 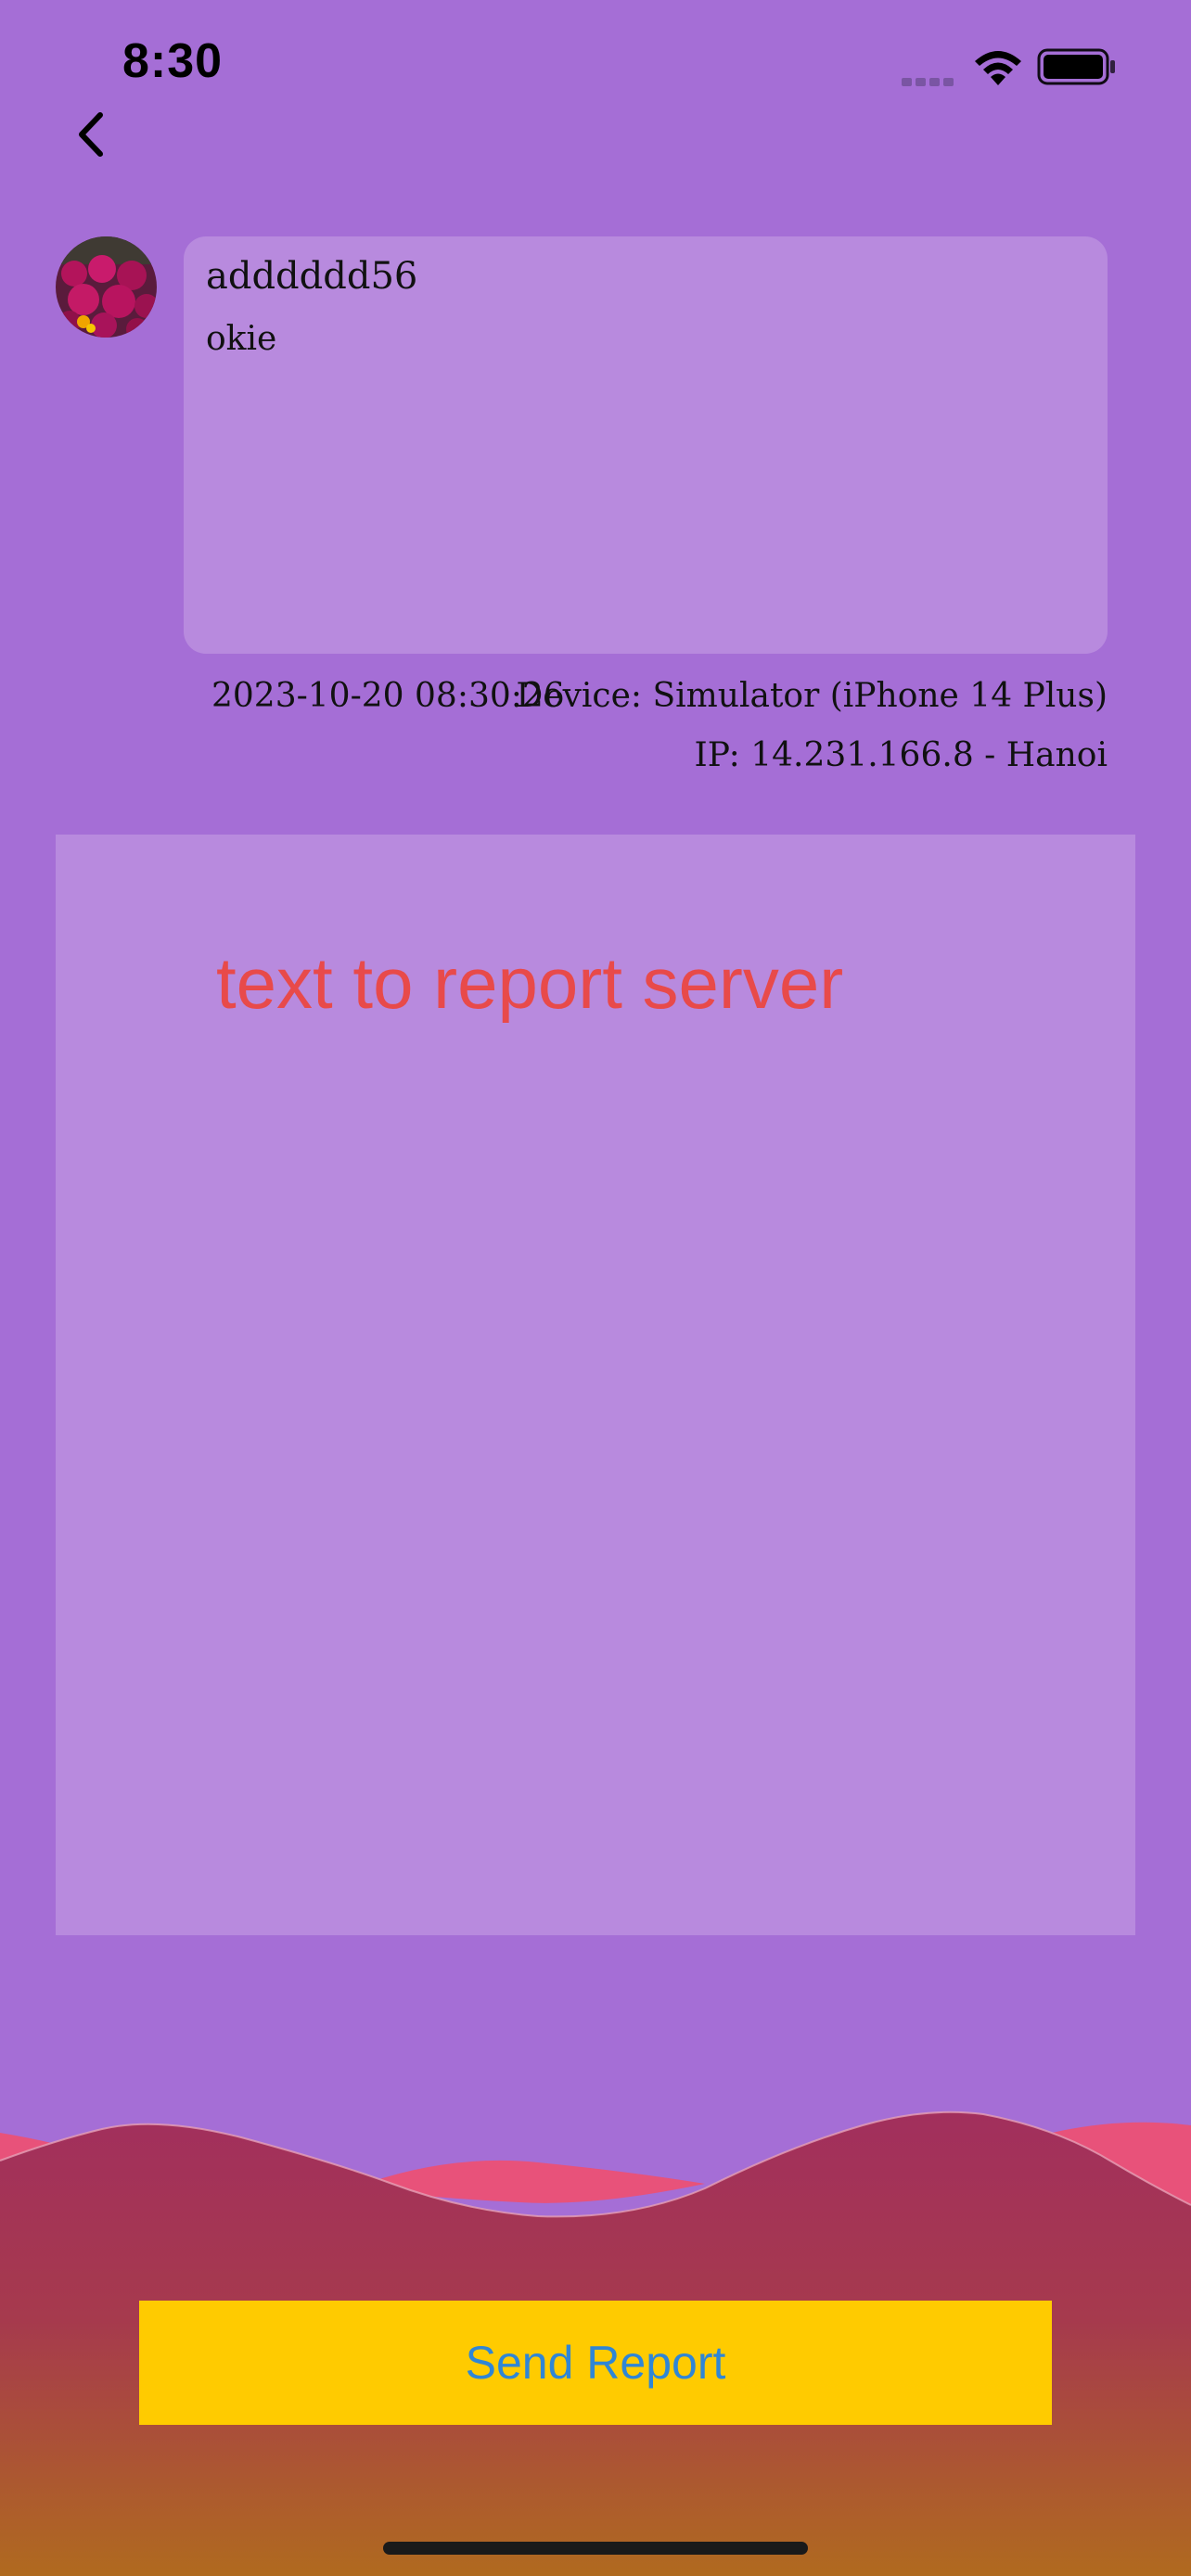 I want to click on flower-avatar-icon, so click(x=106, y=287).